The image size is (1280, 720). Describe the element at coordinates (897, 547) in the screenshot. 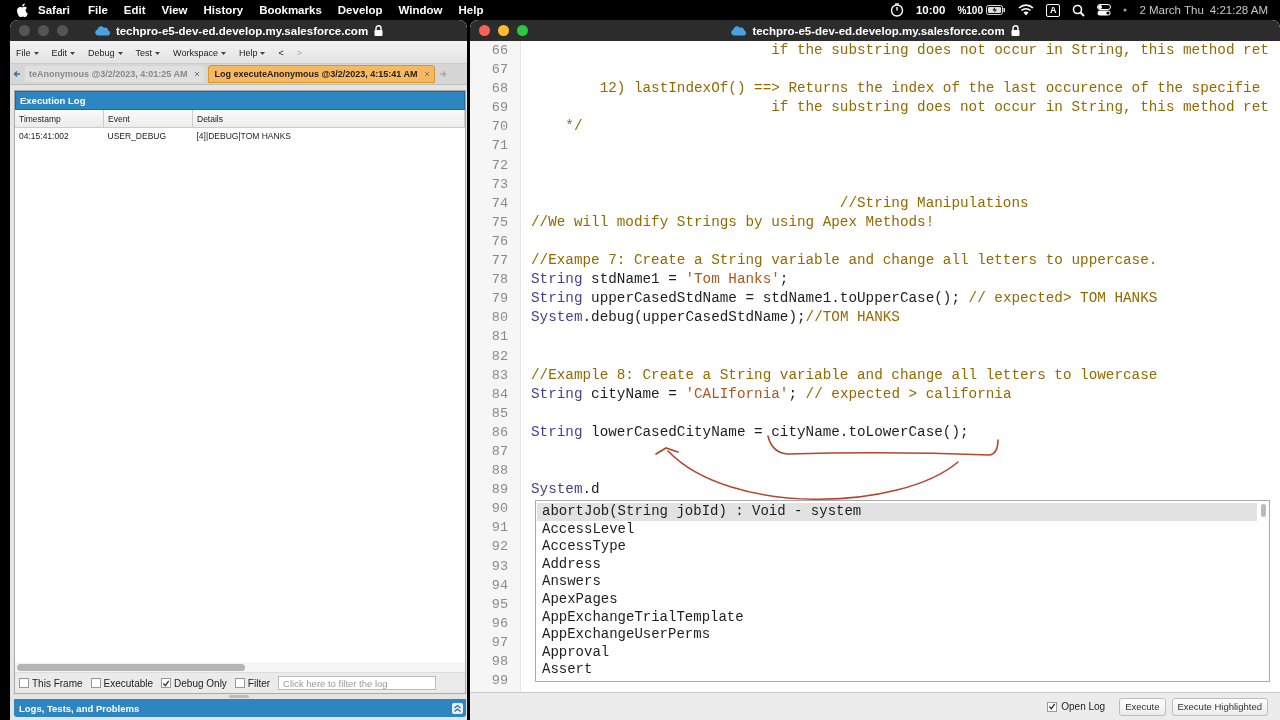

I see `suggestion-item: AccessType` at that location.